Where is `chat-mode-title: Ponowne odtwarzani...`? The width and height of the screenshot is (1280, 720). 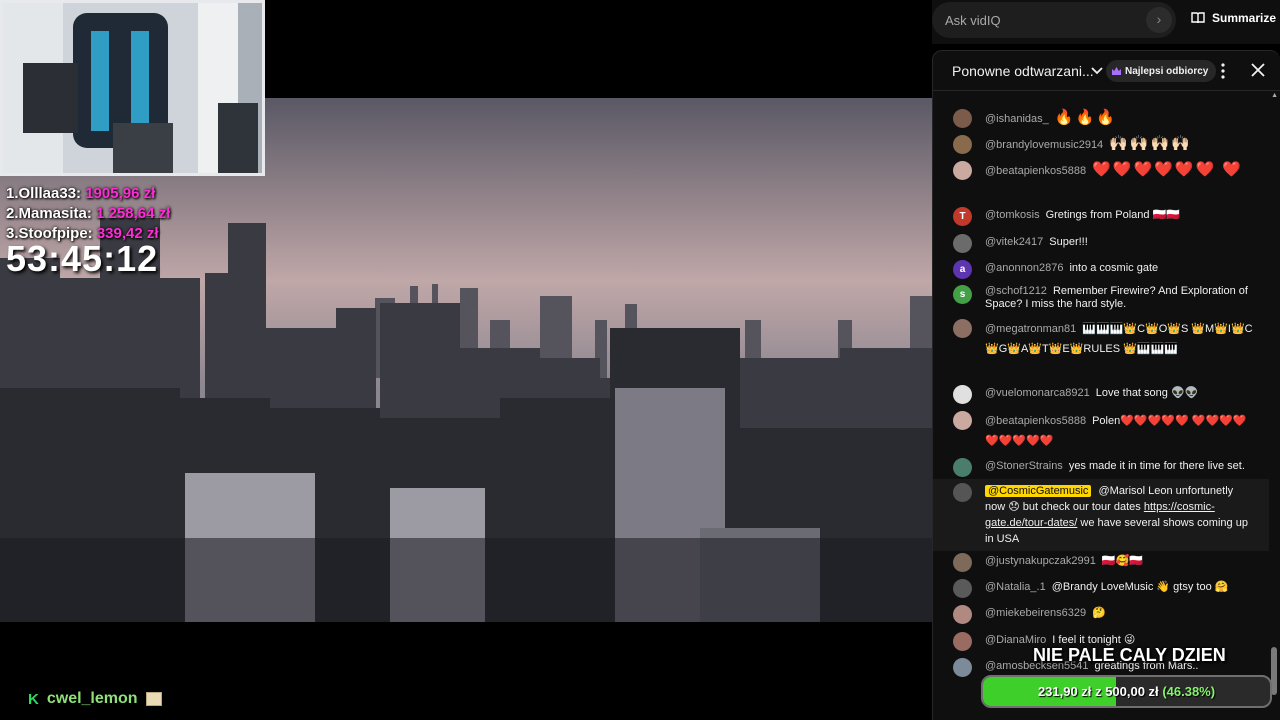
chat-mode-title: Ponowne odtwarzani... is located at coordinates (1023, 71).